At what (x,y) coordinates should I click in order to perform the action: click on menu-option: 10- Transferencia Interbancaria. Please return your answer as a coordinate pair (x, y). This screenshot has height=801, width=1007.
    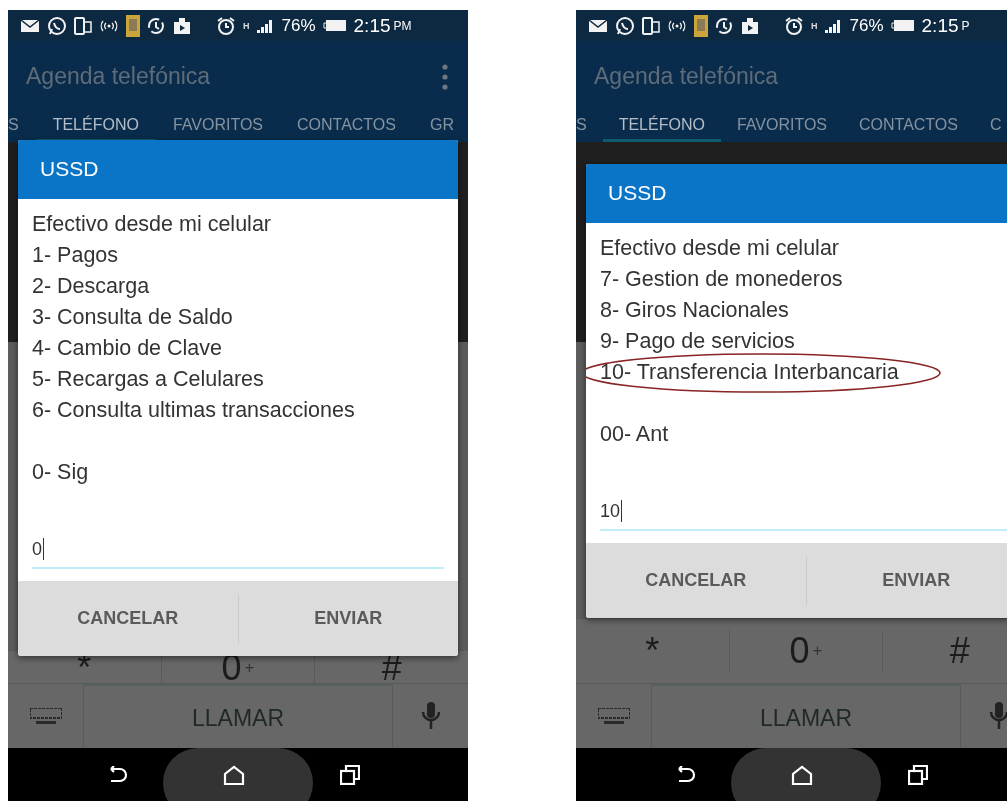
    Looking at the image, I should click on (749, 372).